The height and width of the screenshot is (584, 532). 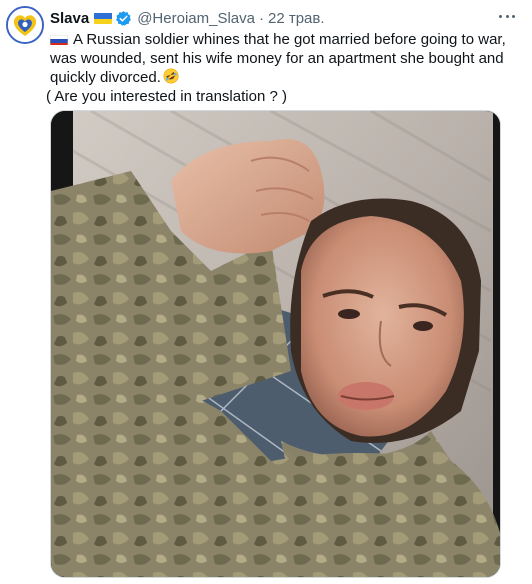 I want to click on tweet-header: Slava @Heroiam_Slava · 22 трав., so click(x=285, y=18).